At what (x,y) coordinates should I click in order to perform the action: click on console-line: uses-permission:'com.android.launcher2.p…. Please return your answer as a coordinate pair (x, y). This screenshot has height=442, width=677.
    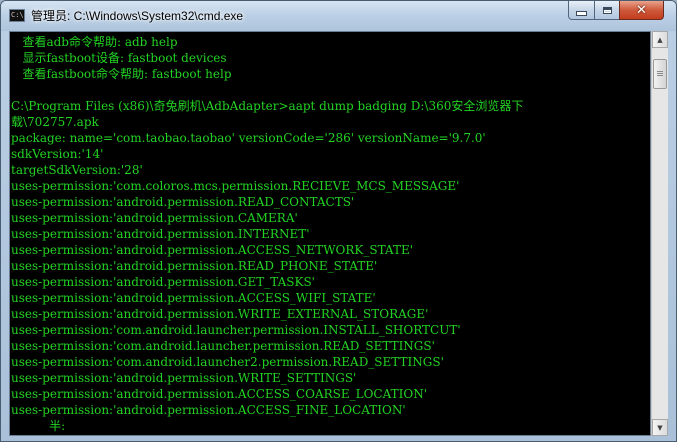
    Looking at the image, I should click on (227, 362).